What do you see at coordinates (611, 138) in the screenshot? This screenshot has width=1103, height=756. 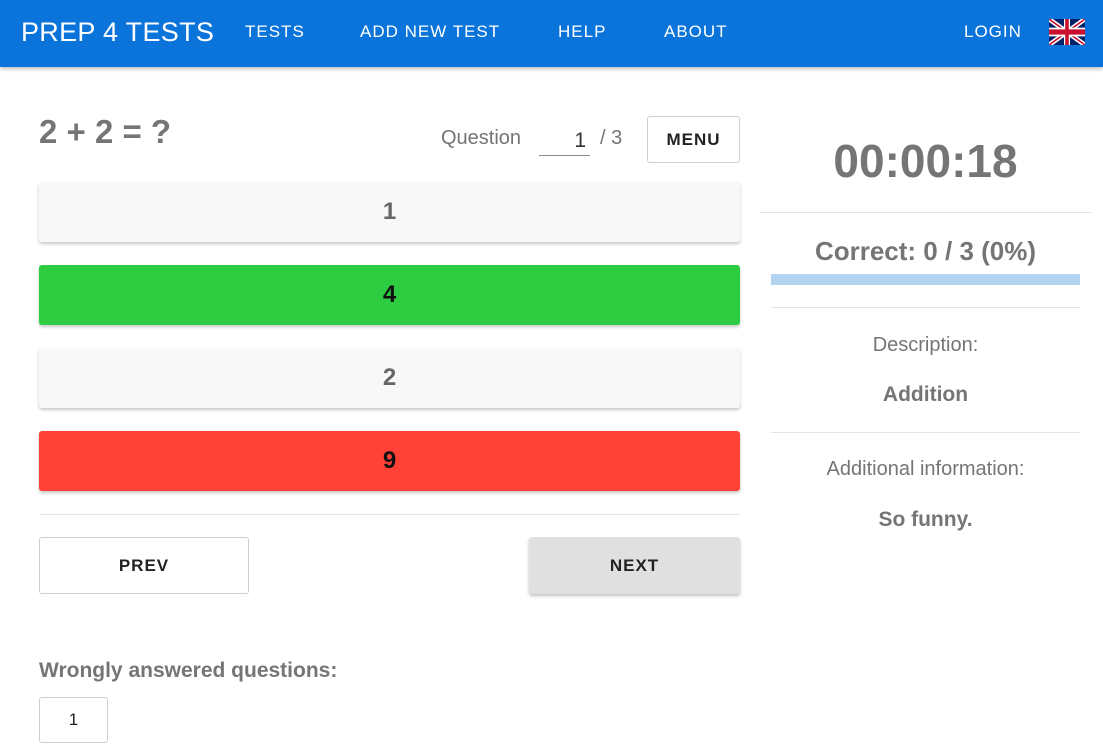 I see `question-total: / 3` at bounding box center [611, 138].